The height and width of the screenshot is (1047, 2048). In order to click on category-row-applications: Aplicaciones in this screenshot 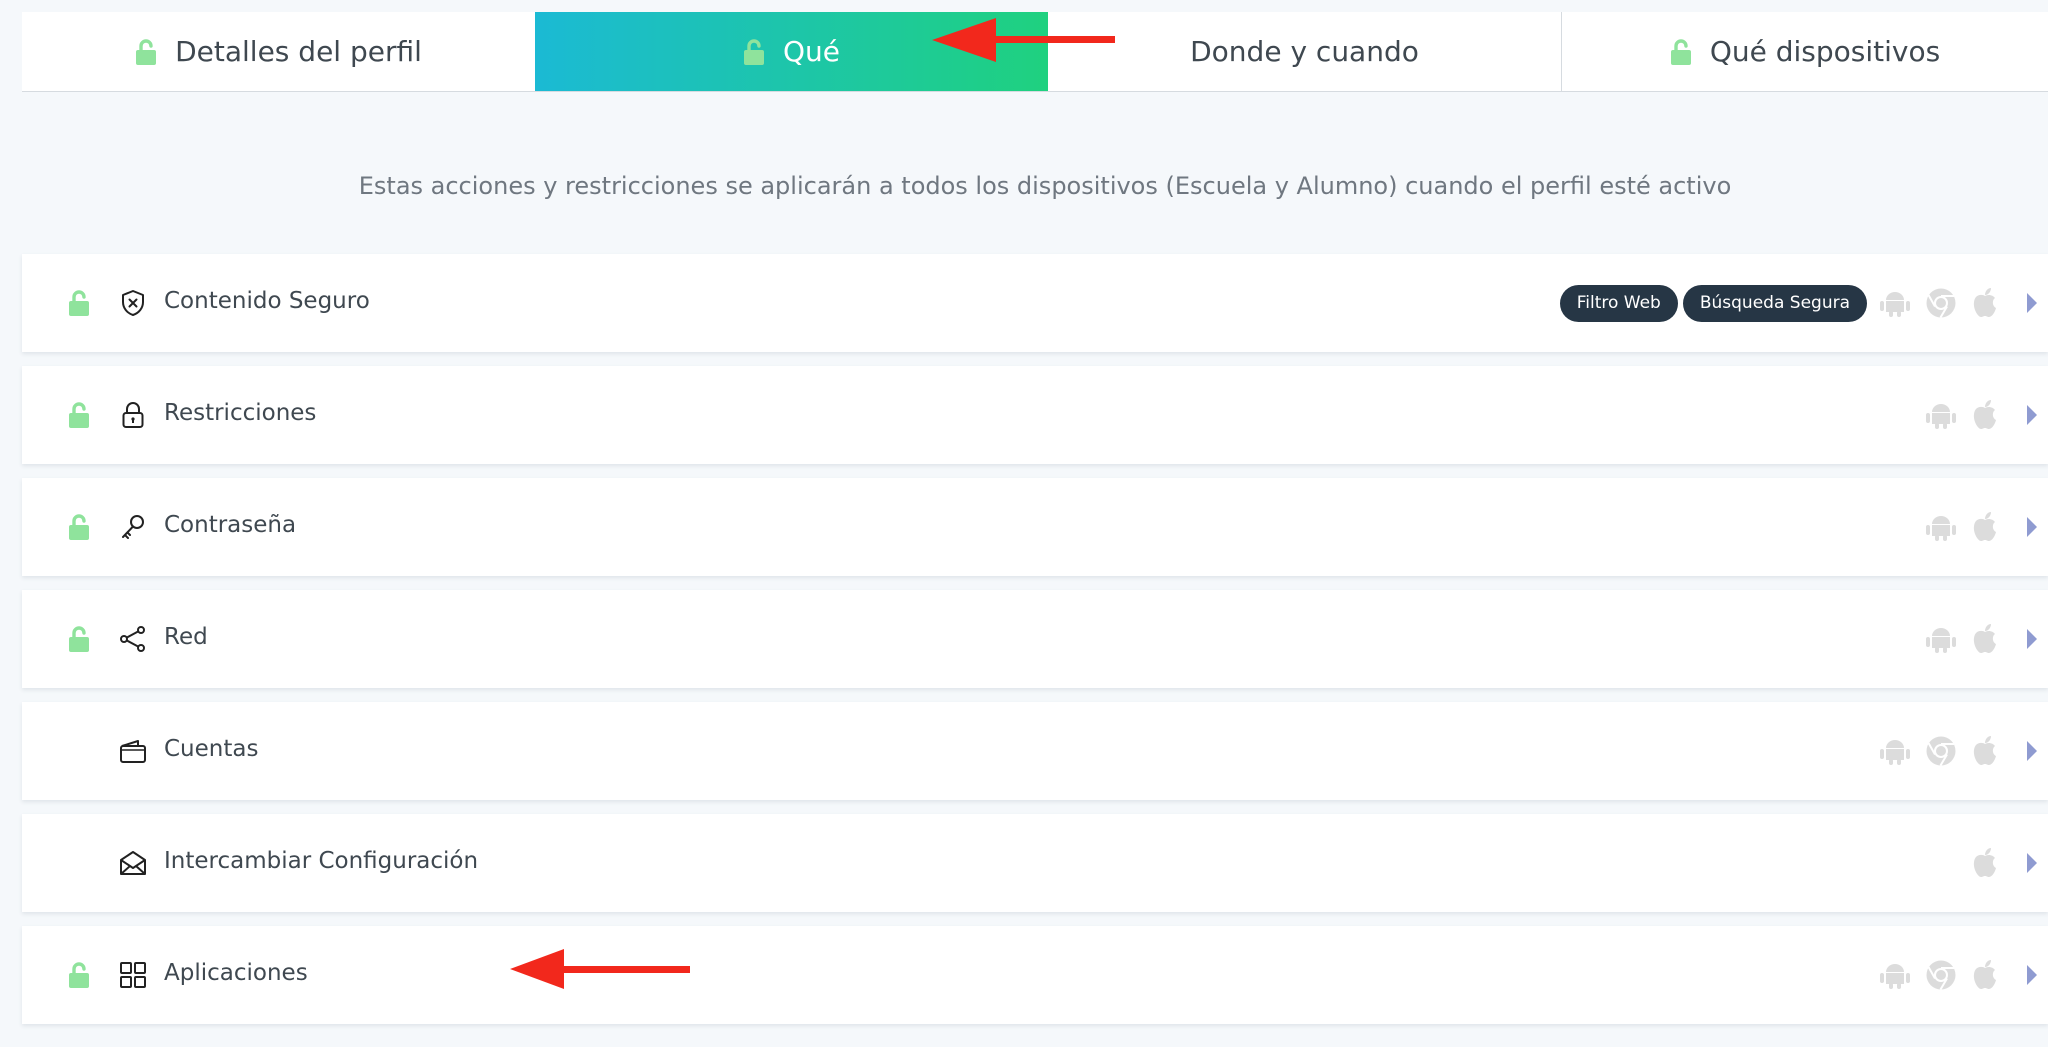, I will do `click(1035, 975)`.